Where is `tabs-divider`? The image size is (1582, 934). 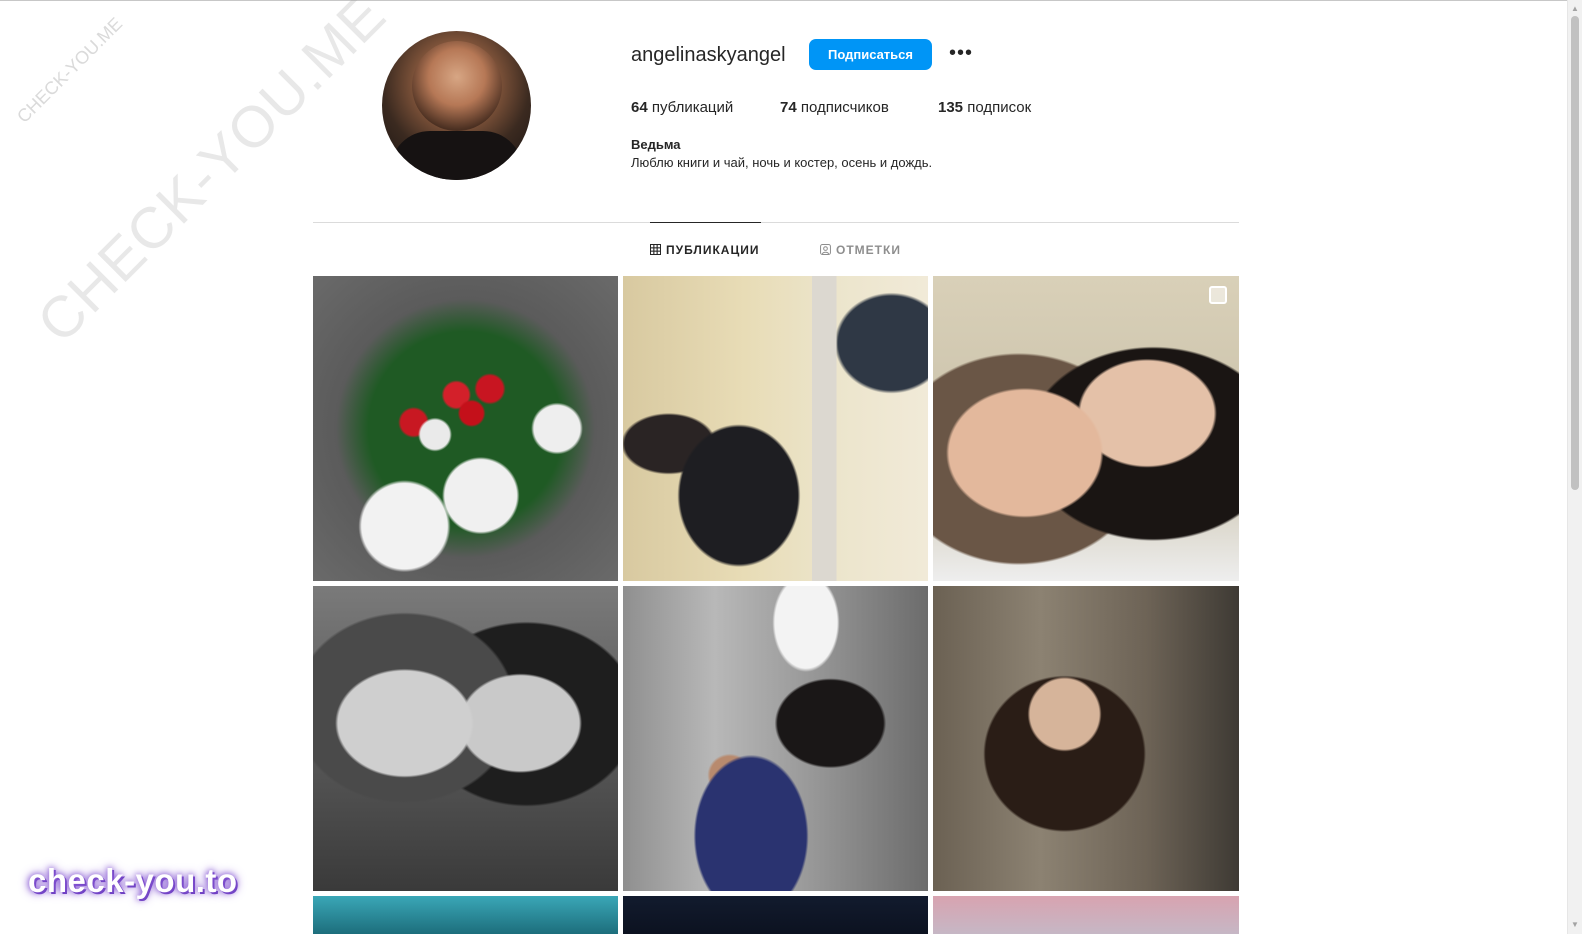 tabs-divider is located at coordinates (776, 222).